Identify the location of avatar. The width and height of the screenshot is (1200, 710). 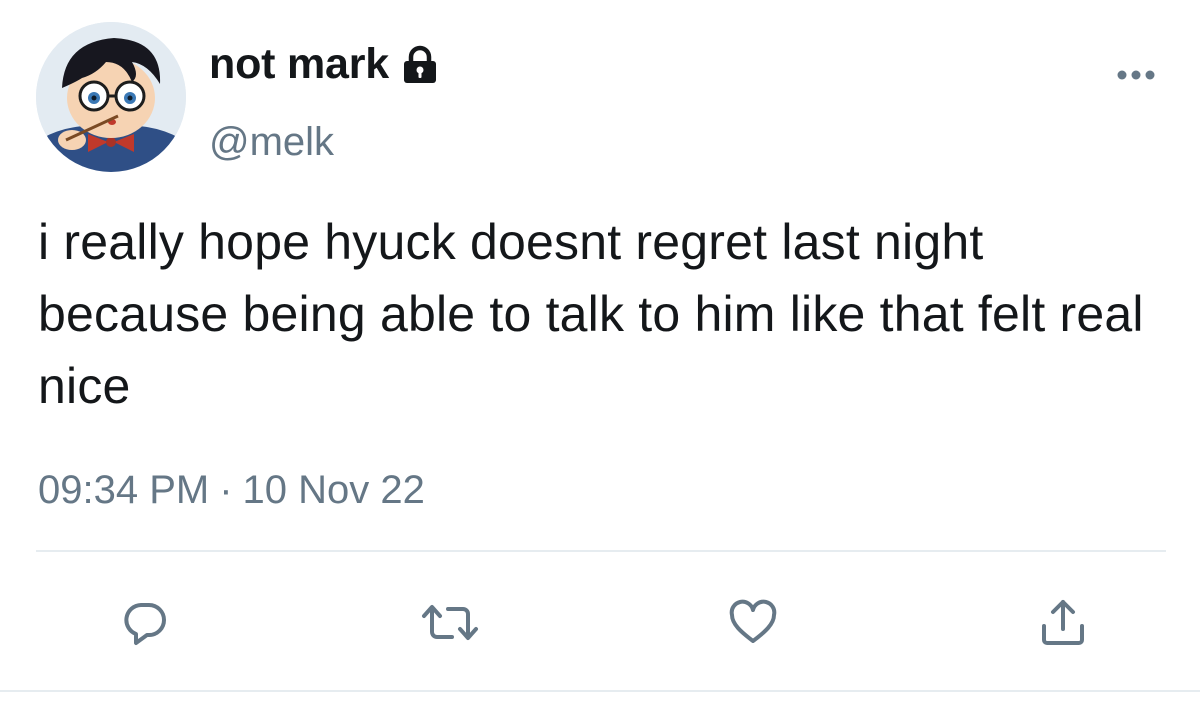
(111, 97).